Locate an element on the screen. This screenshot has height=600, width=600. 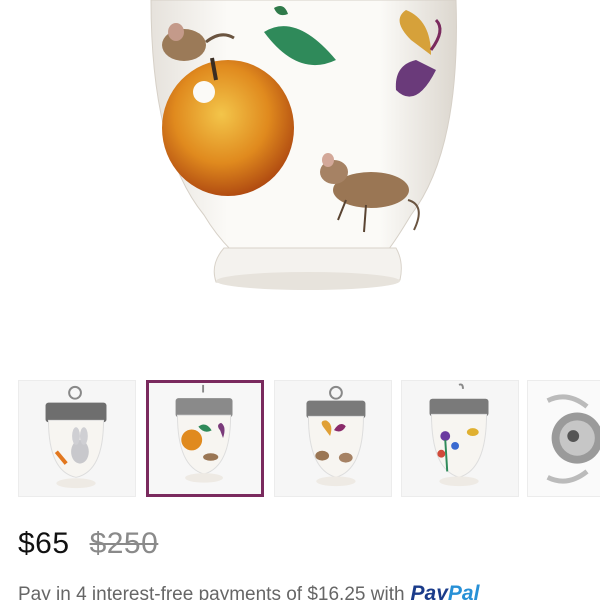
current-price: $65 is located at coordinates (44, 543).